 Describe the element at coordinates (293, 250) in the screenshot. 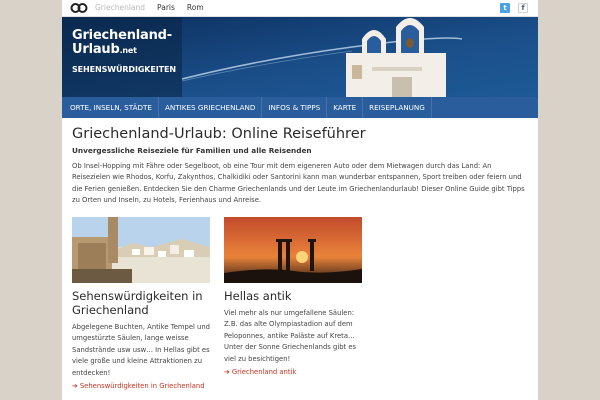

I see `card-image-sunset-temple` at that location.